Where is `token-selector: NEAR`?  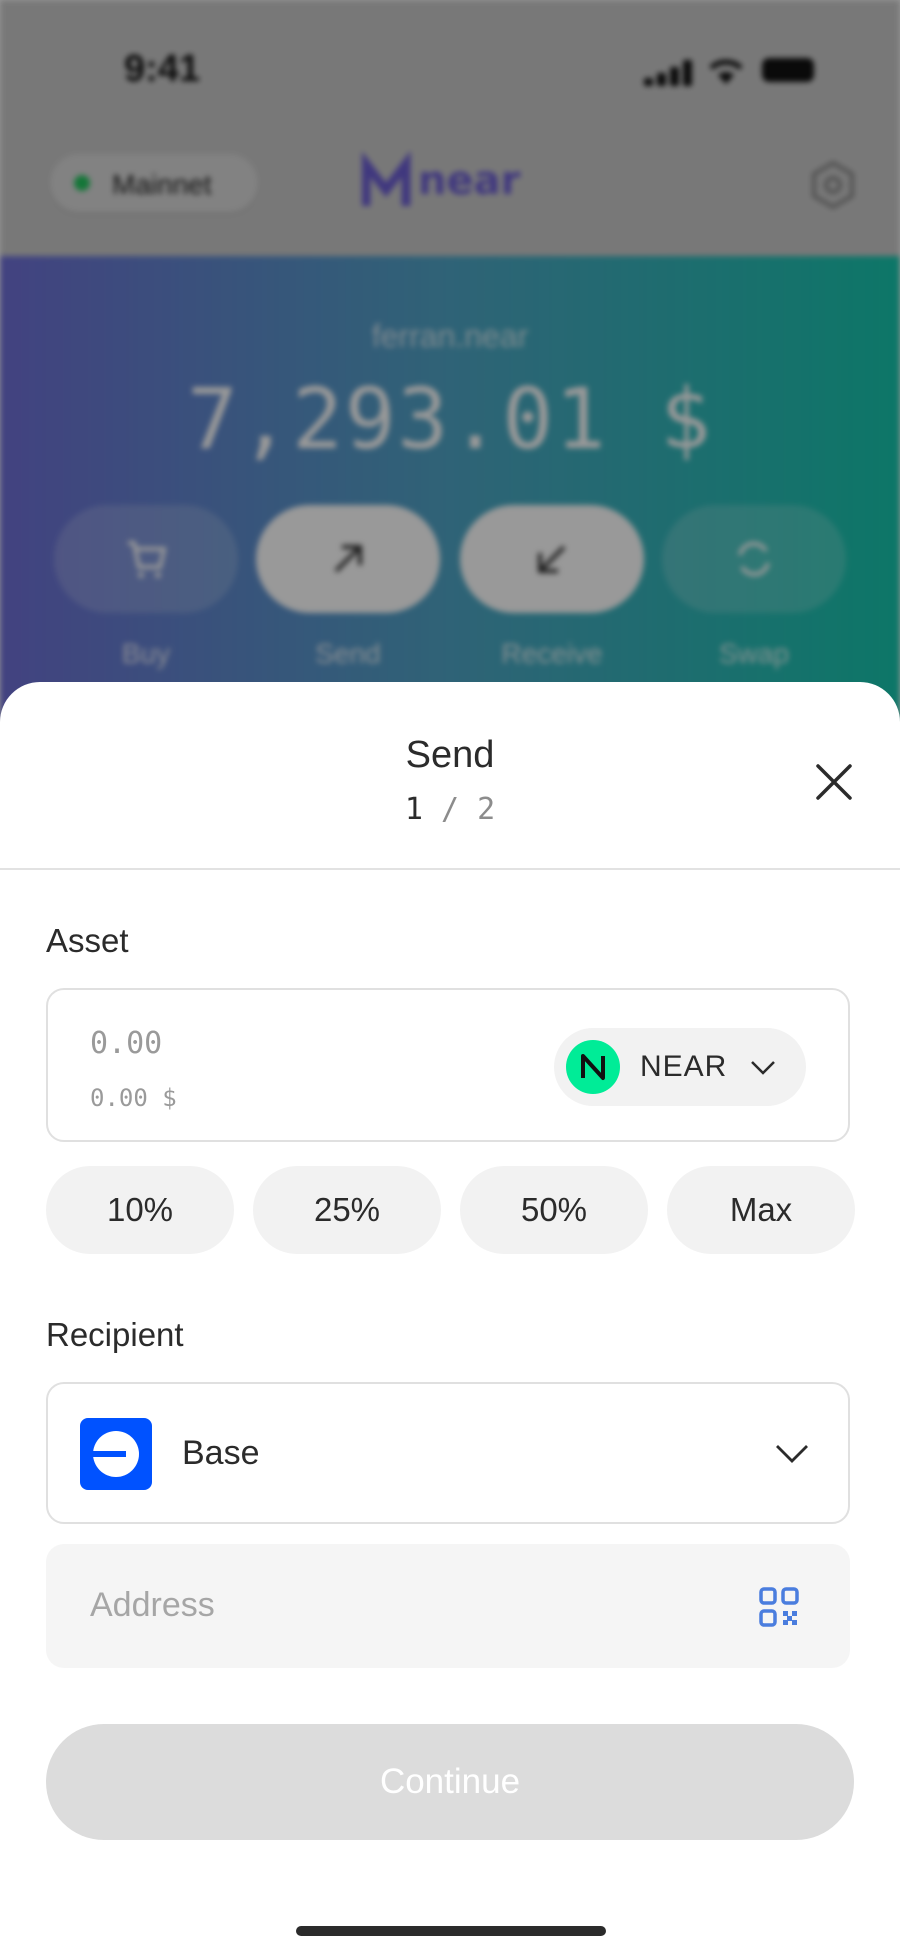 token-selector: NEAR is located at coordinates (680, 1067).